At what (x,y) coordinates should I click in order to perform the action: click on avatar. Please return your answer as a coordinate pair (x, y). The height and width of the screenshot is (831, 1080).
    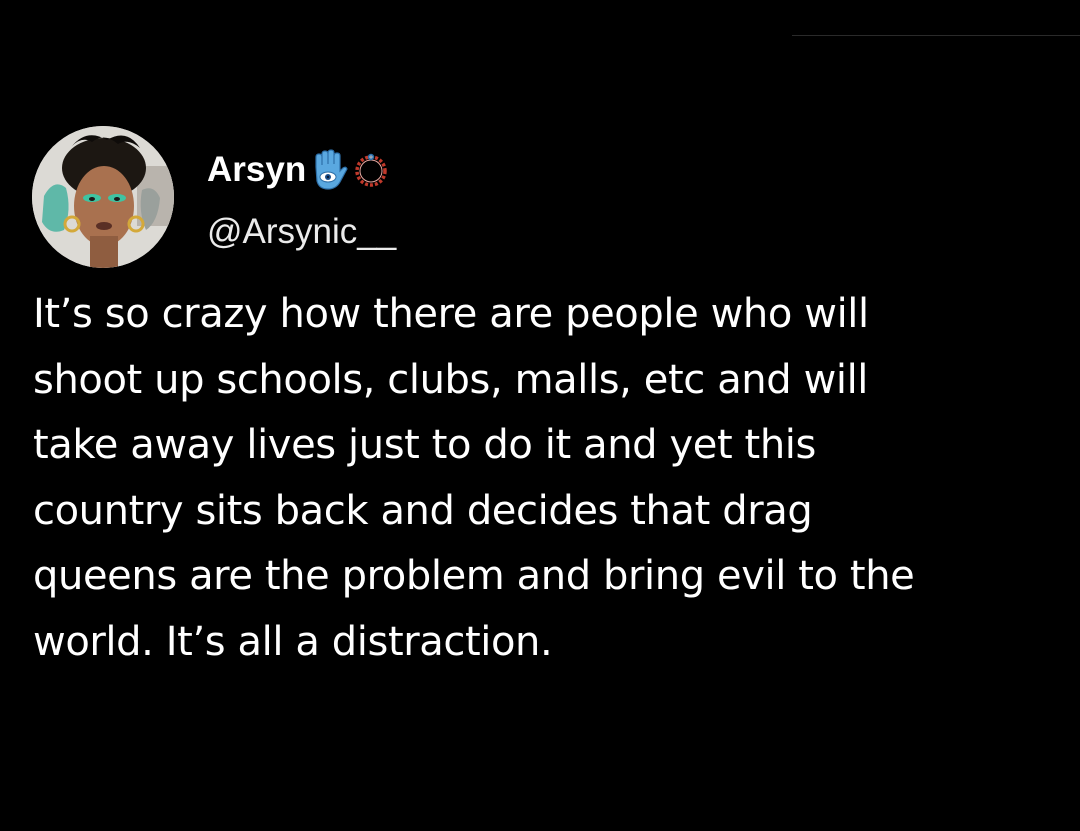
    Looking at the image, I should click on (103, 197).